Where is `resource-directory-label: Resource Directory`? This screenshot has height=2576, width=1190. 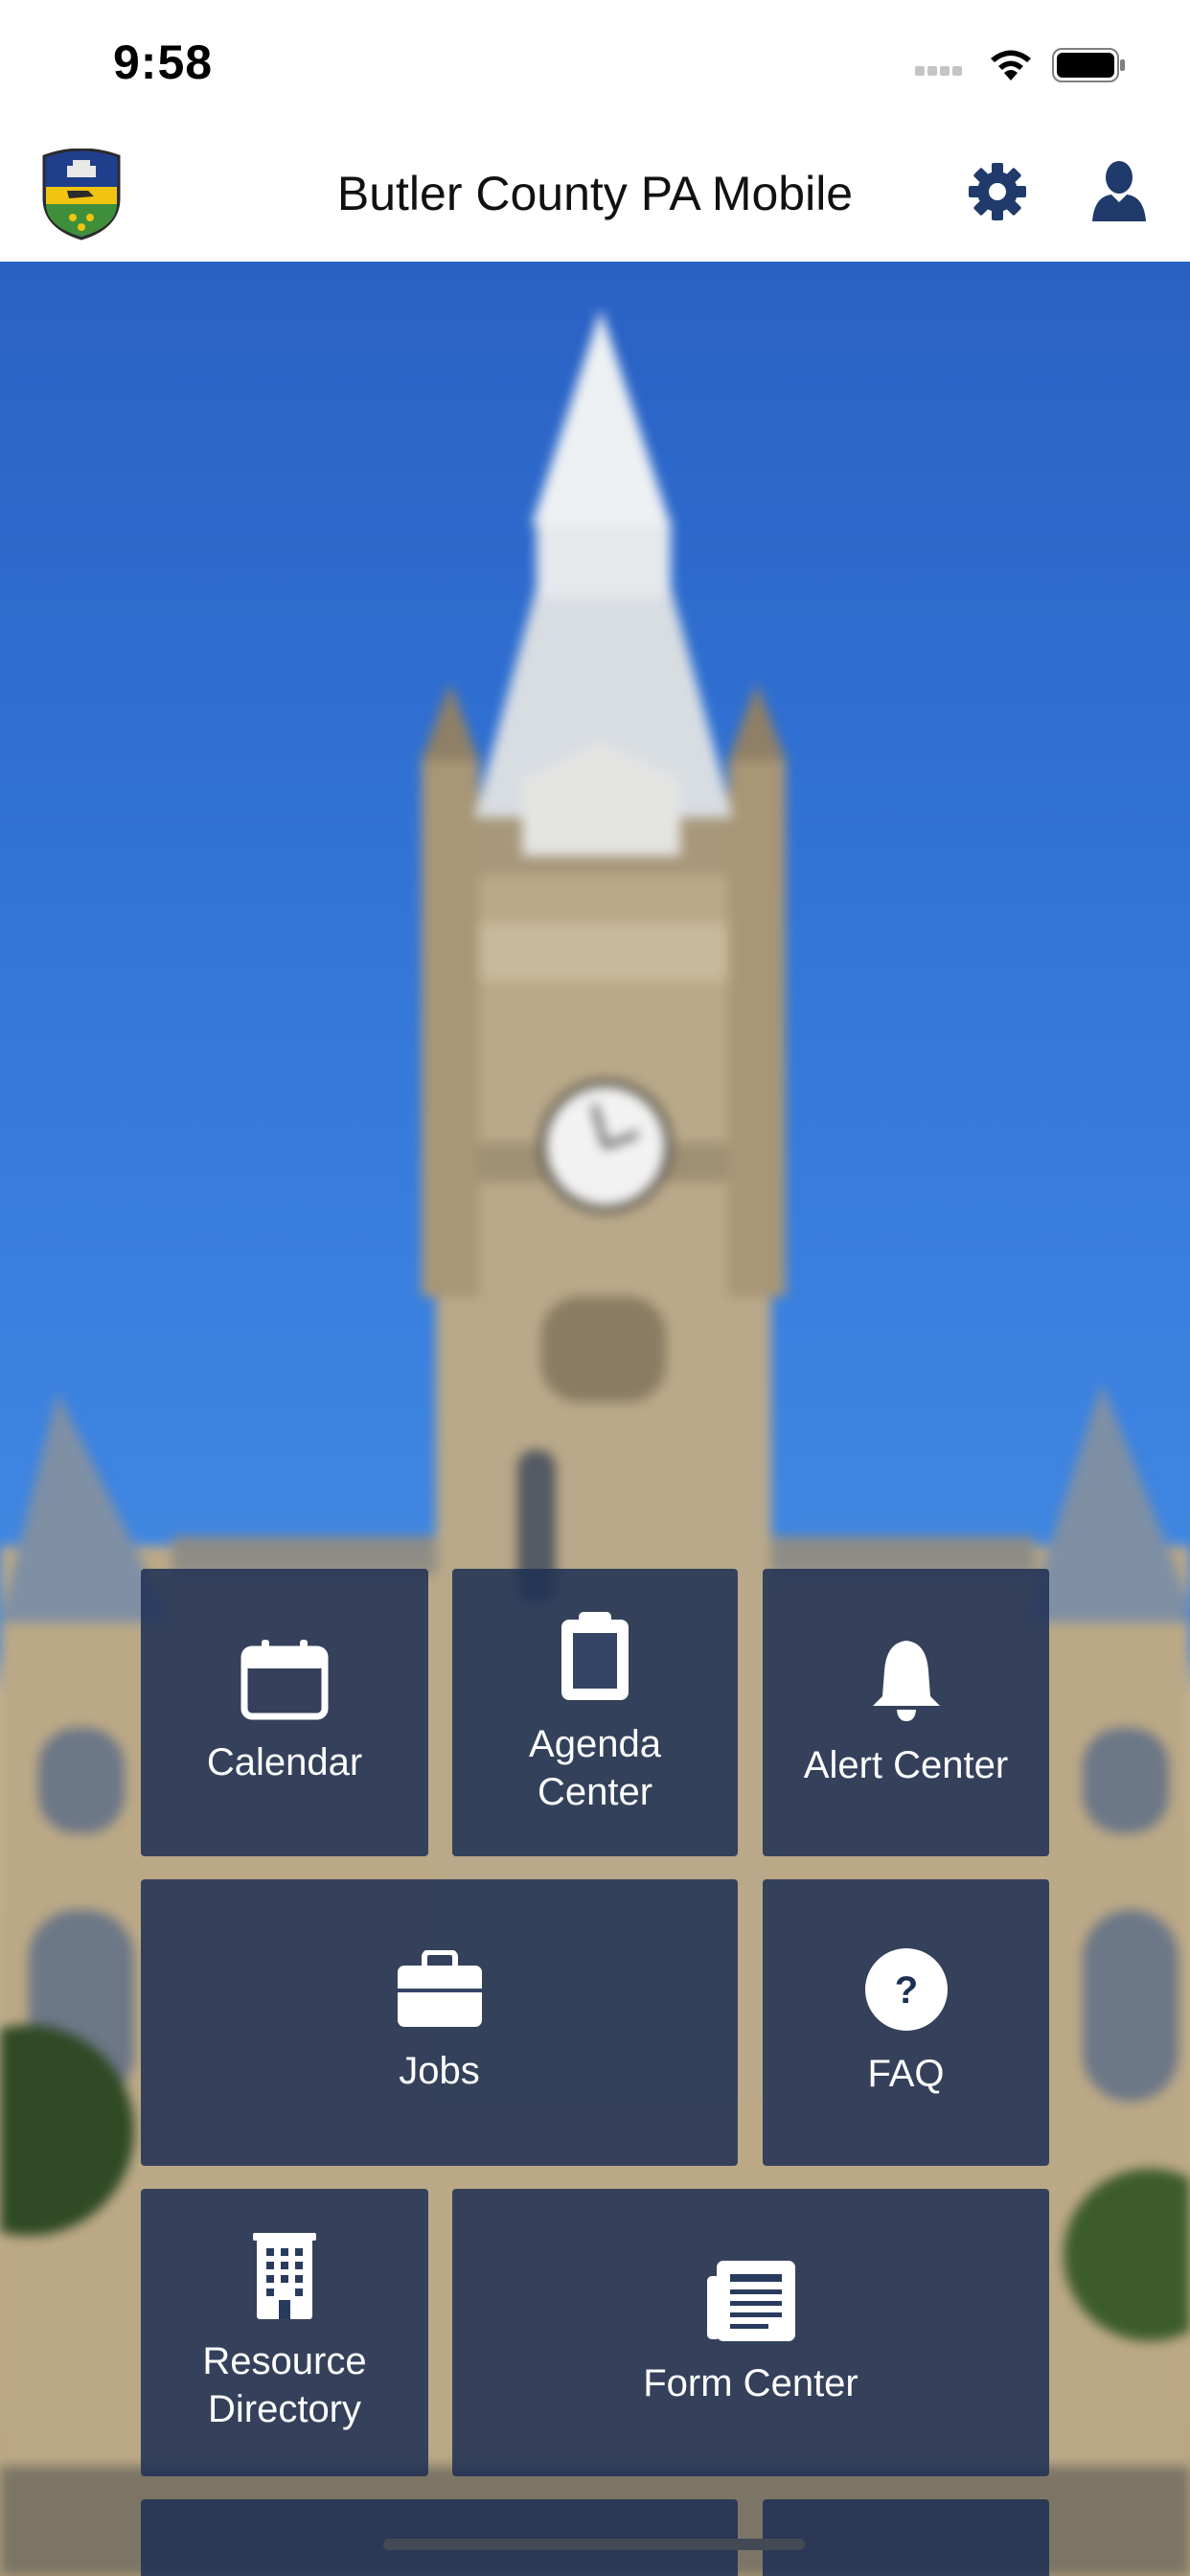 resource-directory-label: Resource Directory is located at coordinates (285, 2384).